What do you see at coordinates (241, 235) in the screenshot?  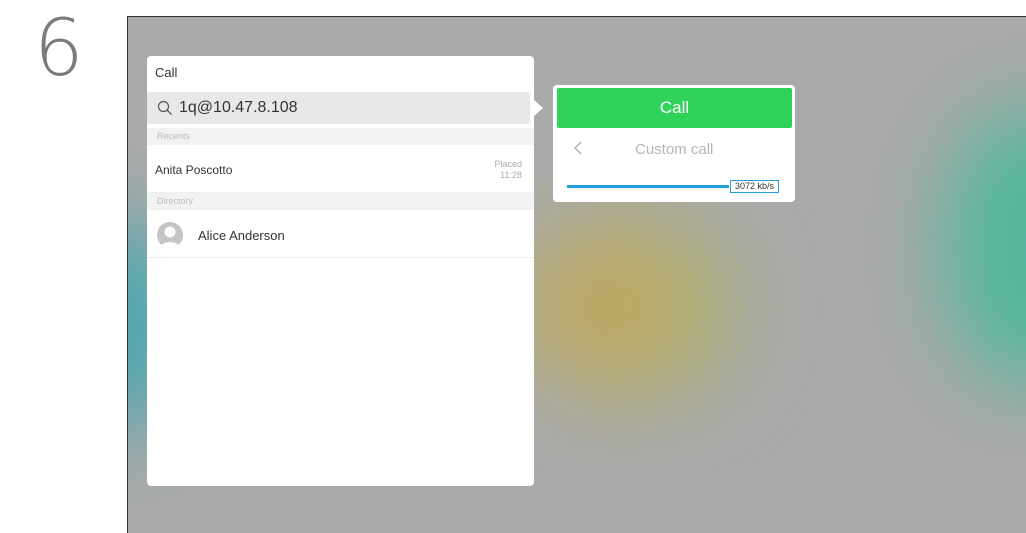 I see `directory-contact-name: Alice Anderson` at bounding box center [241, 235].